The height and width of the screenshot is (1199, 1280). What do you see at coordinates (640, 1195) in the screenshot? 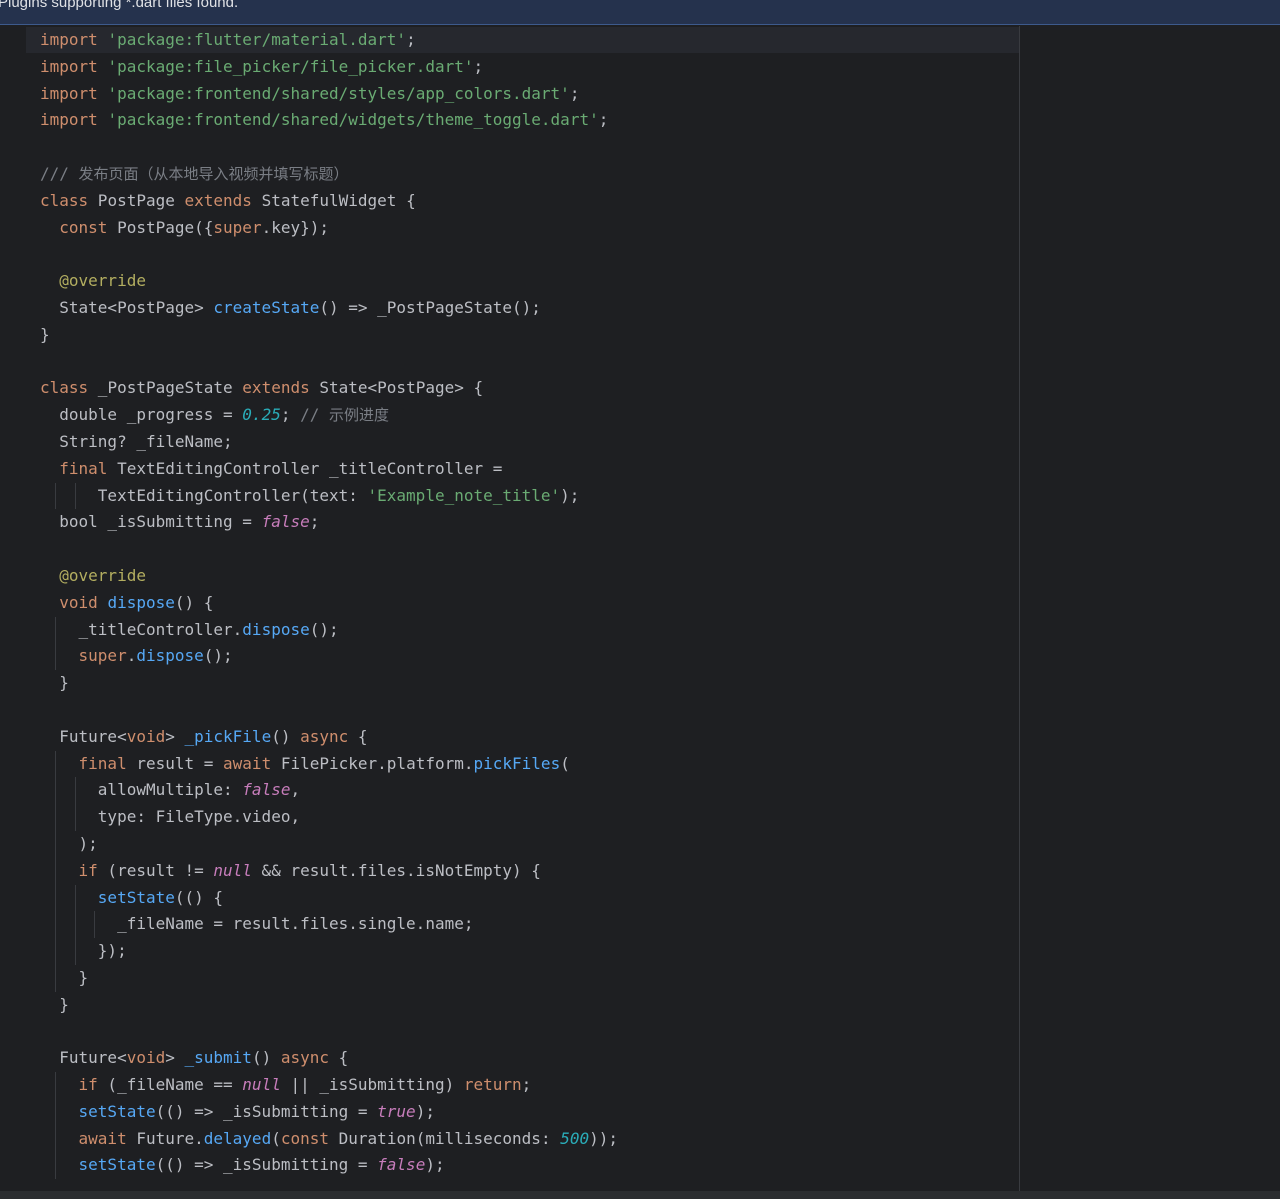
I see `horizontal-scrollbar` at bounding box center [640, 1195].